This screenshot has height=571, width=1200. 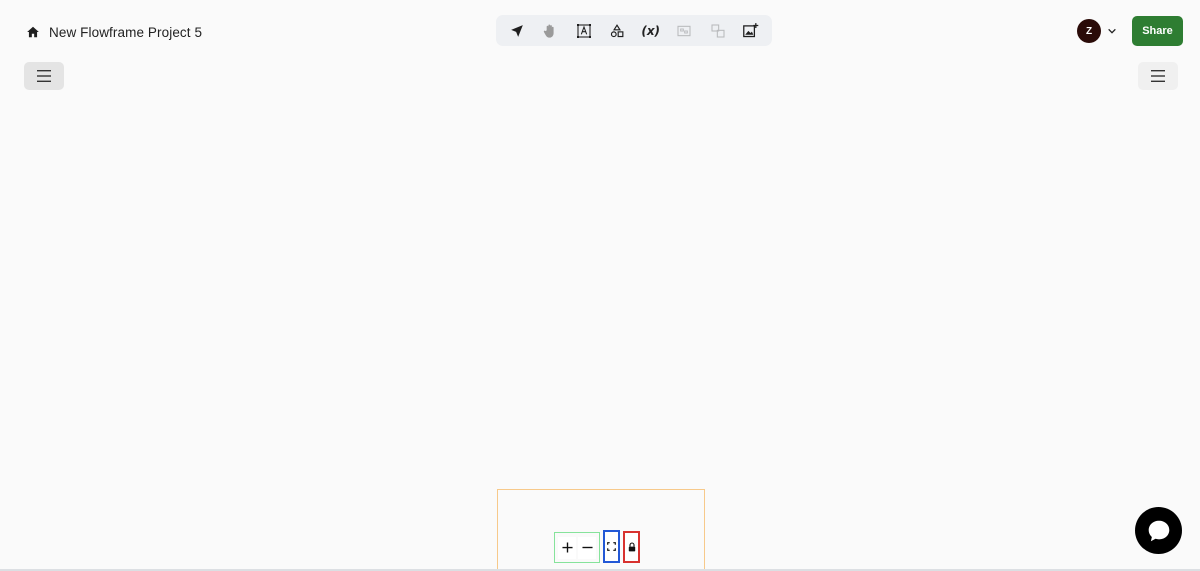 I want to click on ungroup-icon, so click(x=717, y=30).